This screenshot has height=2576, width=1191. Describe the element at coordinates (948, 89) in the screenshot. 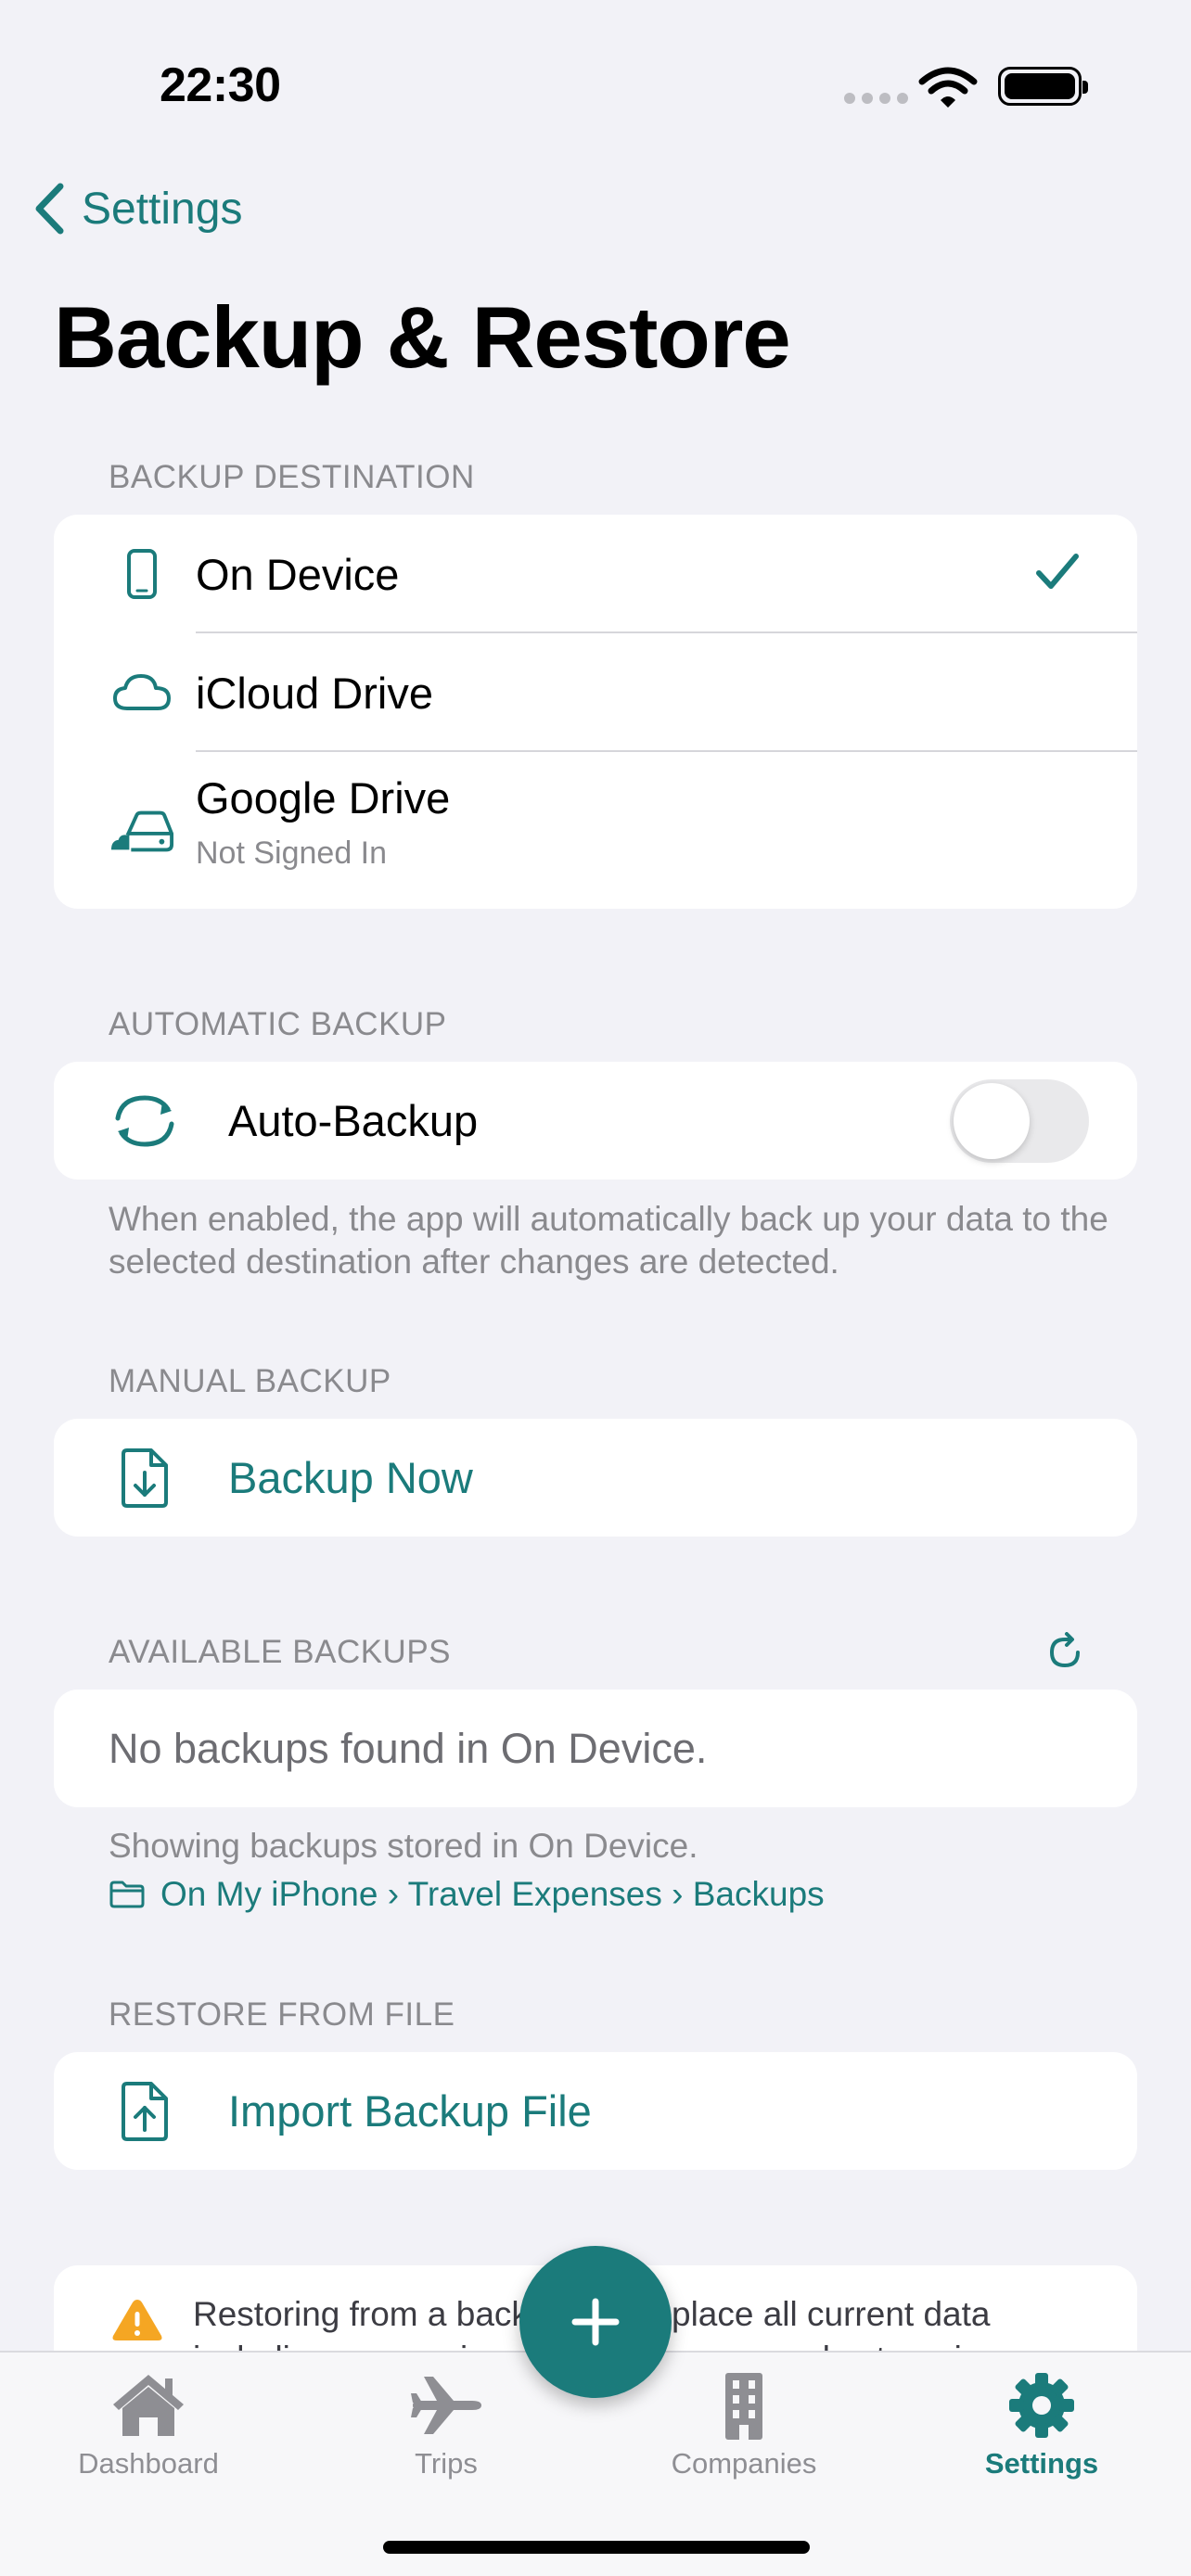

I see `wifi-icon` at that location.